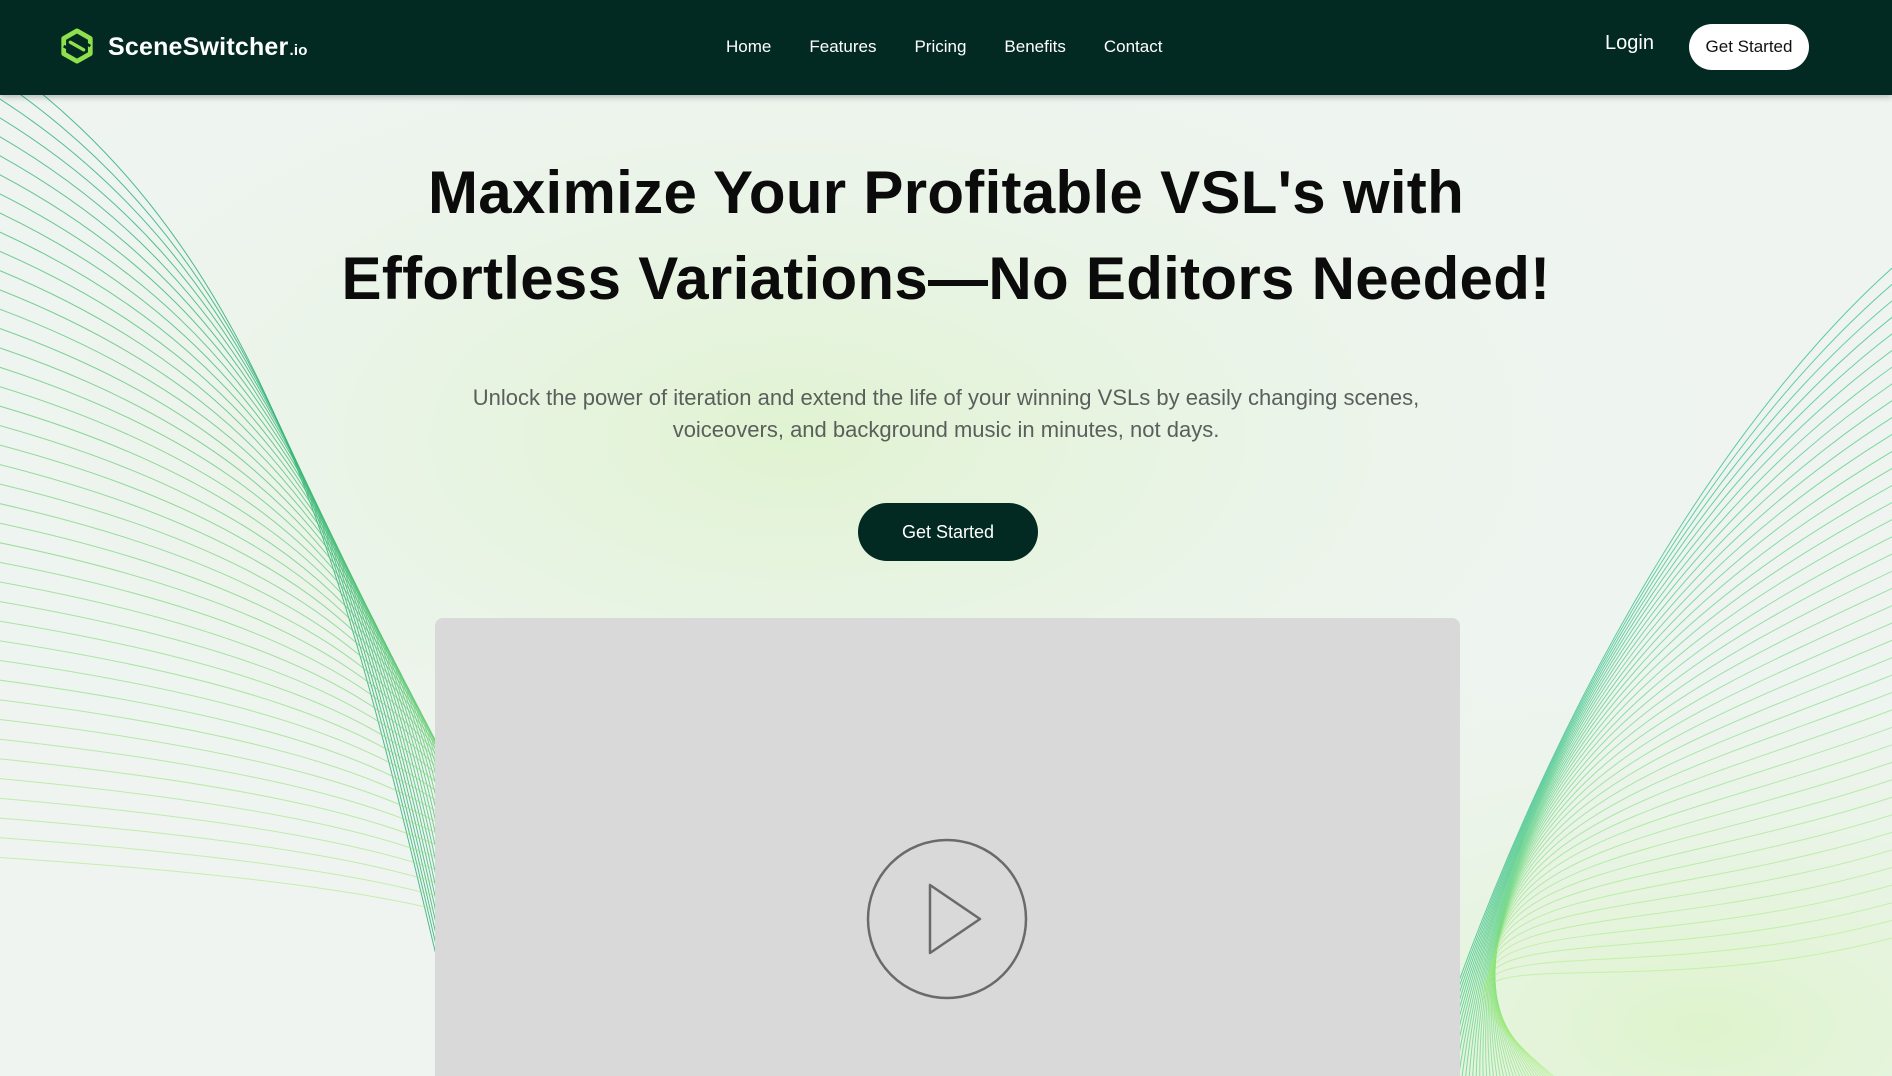 Image resolution: width=1892 pixels, height=1076 pixels. Describe the element at coordinates (1629, 43) in the screenshot. I see `login-link: Login` at that location.